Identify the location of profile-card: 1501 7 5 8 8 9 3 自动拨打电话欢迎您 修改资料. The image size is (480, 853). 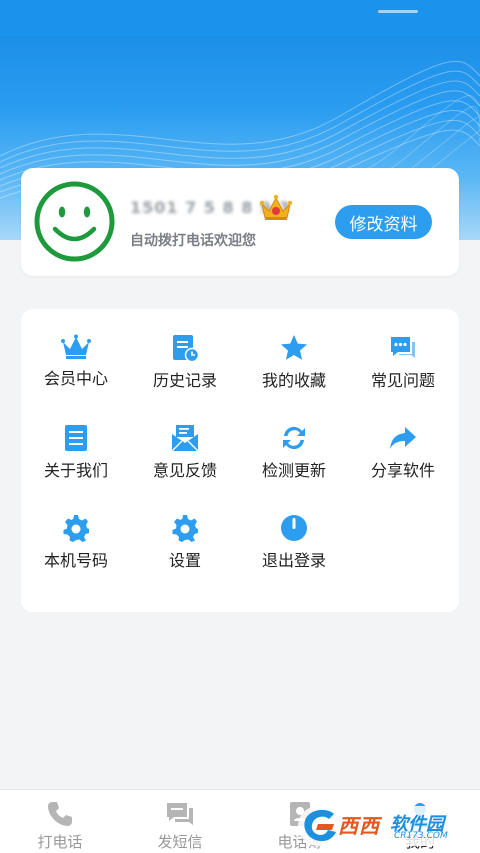
(240, 222).